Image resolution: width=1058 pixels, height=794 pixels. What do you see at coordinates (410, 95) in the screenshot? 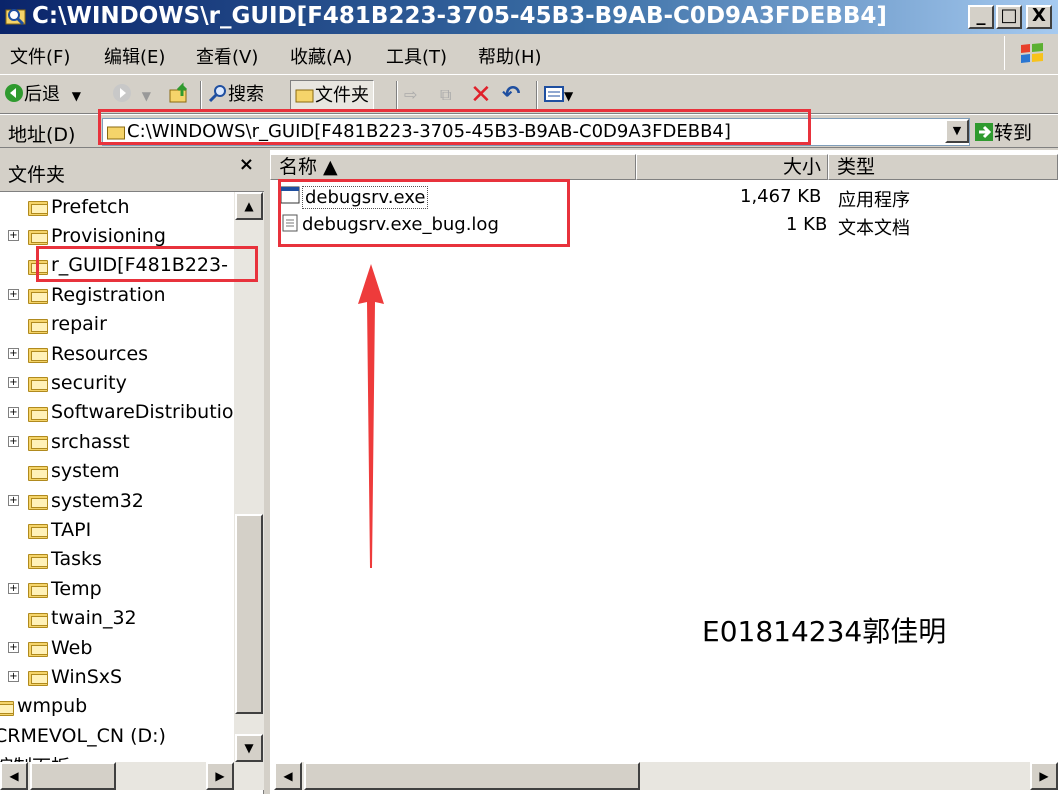
I see `move-to-button: ⇨` at bounding box center [410, 95].